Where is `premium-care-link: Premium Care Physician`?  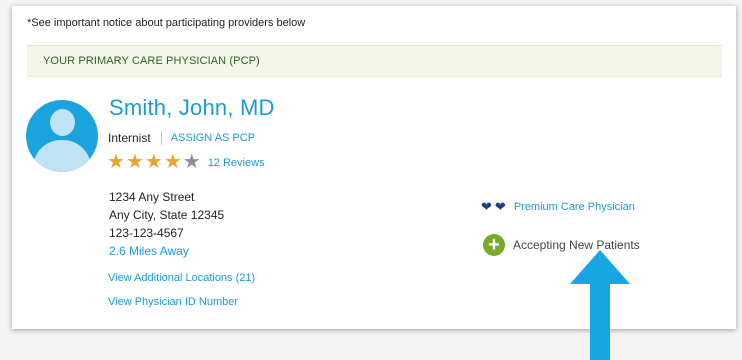
premium-care-link: Premium Care Physician is located at coordinates (574, 207).